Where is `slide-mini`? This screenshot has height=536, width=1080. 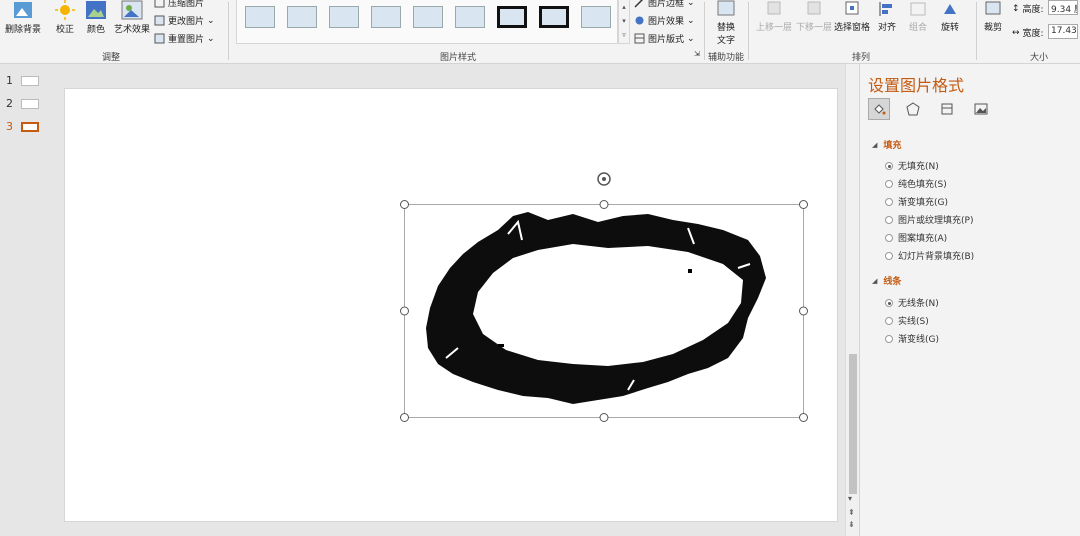 slide-mini is located at coordinates (30, 80).